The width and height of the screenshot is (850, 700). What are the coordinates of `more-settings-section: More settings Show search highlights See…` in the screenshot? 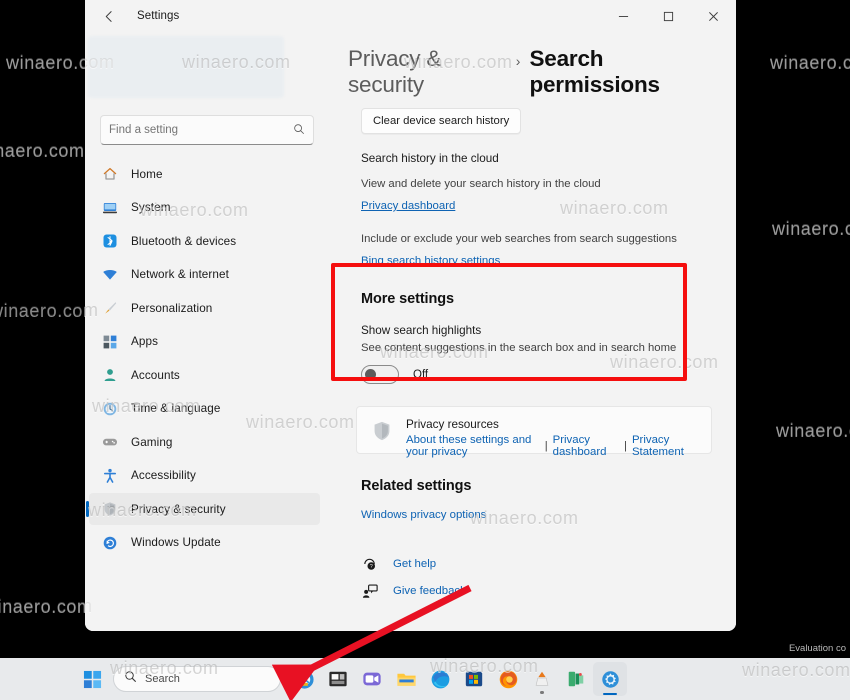 It's located at (534, 337).